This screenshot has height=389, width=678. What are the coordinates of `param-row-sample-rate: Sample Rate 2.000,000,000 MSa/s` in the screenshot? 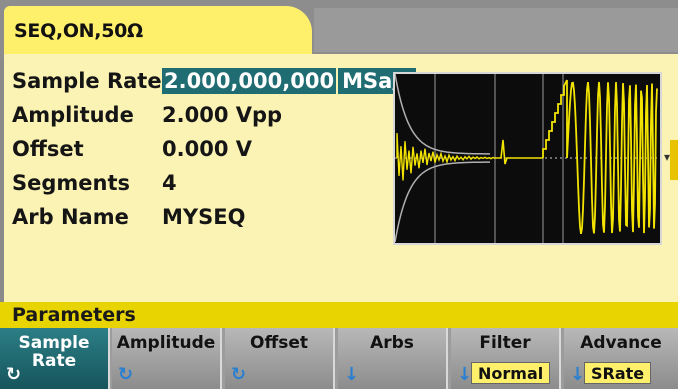 It's located at (214, 81).